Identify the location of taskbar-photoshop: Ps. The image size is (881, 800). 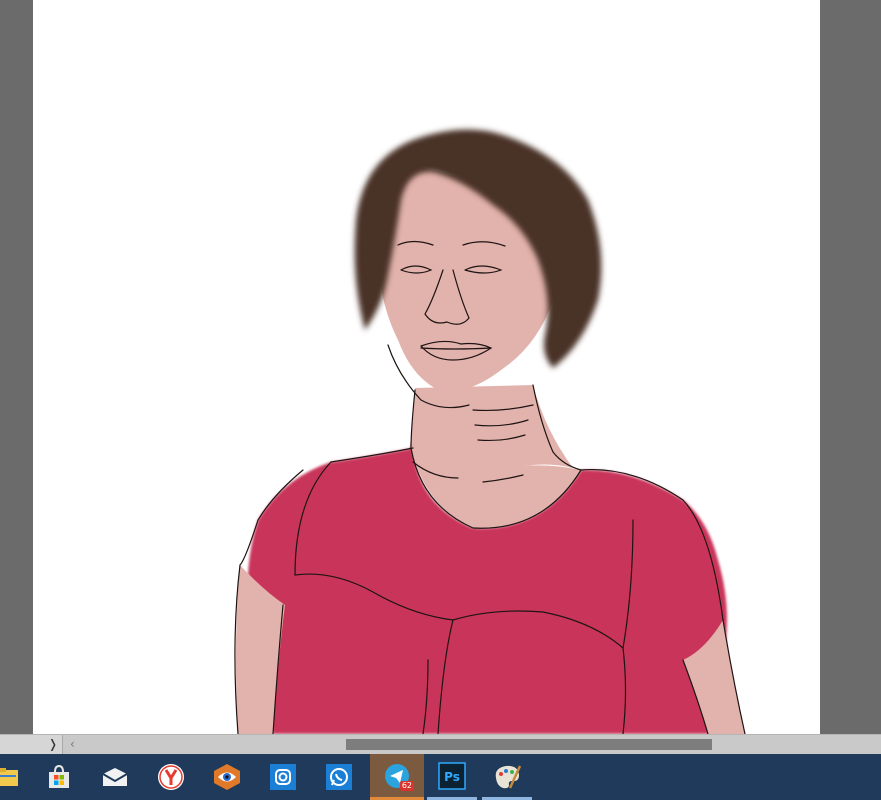
(452, 777).